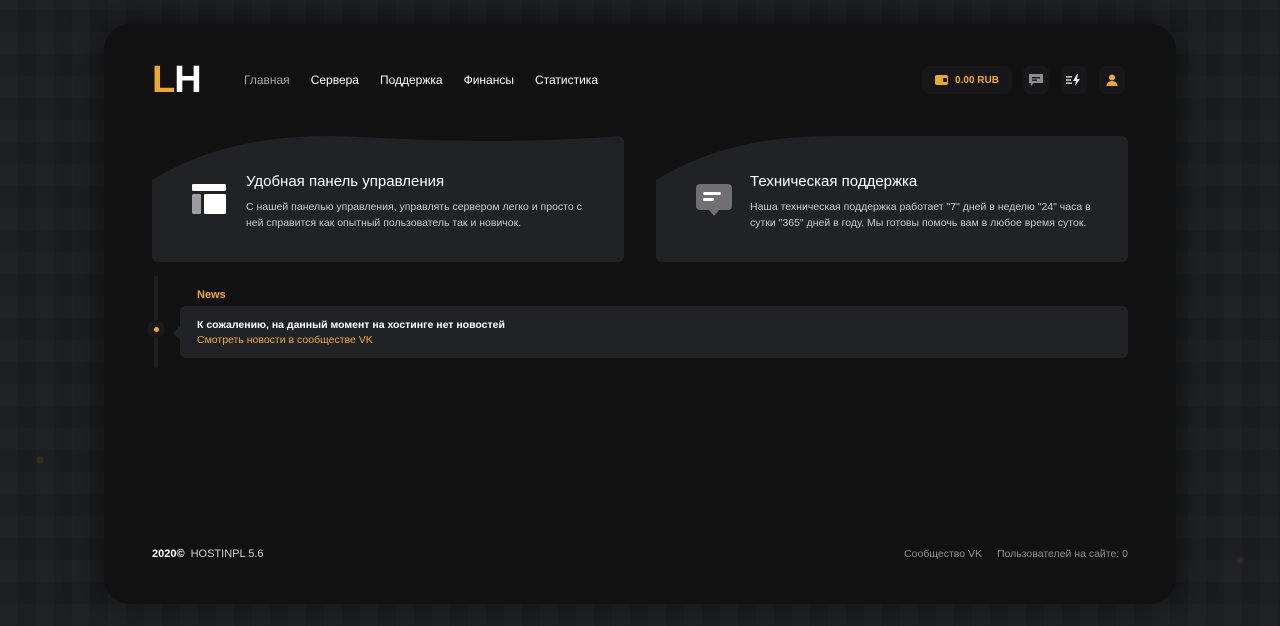 Image resolution: width=1280 pixels, height=626 pixels. What do you see at coordinates (714, 200) in the screenshot?
I see `chat-bubble-icon` at bounding box center [714, 200].